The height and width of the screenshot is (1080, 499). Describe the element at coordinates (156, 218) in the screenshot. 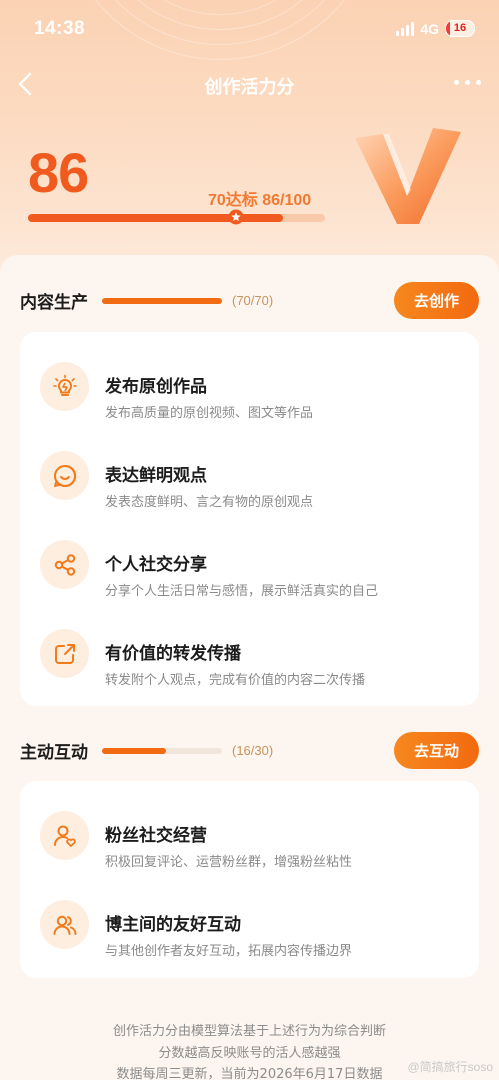

I see `score-progress-fill` at that location.